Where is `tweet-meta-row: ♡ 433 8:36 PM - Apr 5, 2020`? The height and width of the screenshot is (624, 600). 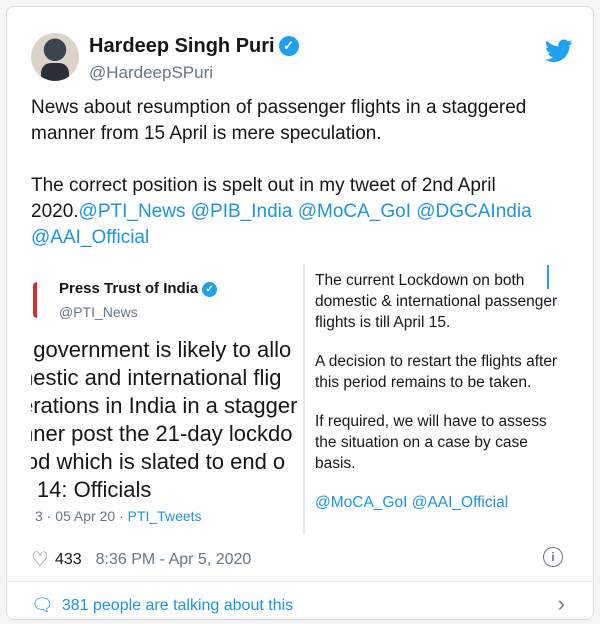
tweet-meta-row: ♡ 433 8:36 PM - Apr 5, 2020 is located at coordinates (141, 559).